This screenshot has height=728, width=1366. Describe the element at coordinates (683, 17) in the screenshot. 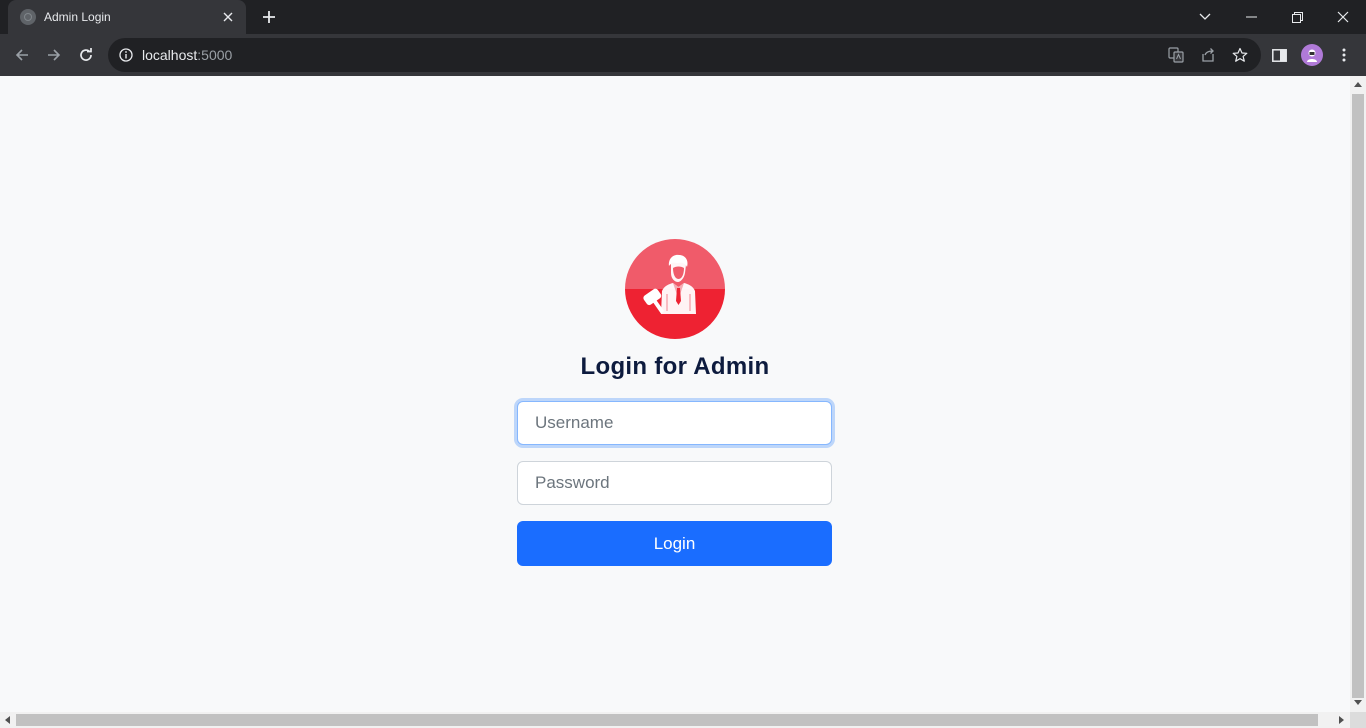

I see `browser-tab-strip: Admin Login` at that location.